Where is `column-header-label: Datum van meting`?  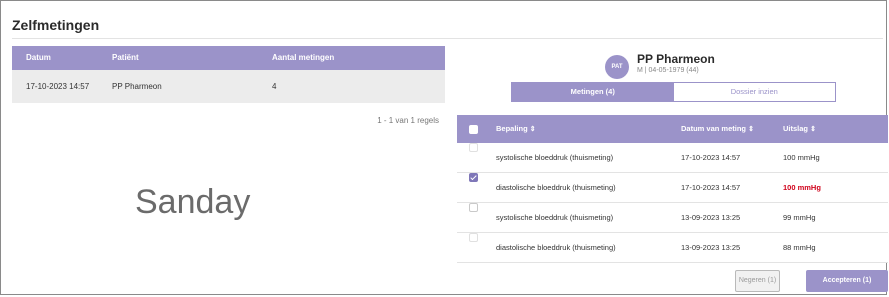 column-header-label: Datum van meting is located at coordinates (714, 128).